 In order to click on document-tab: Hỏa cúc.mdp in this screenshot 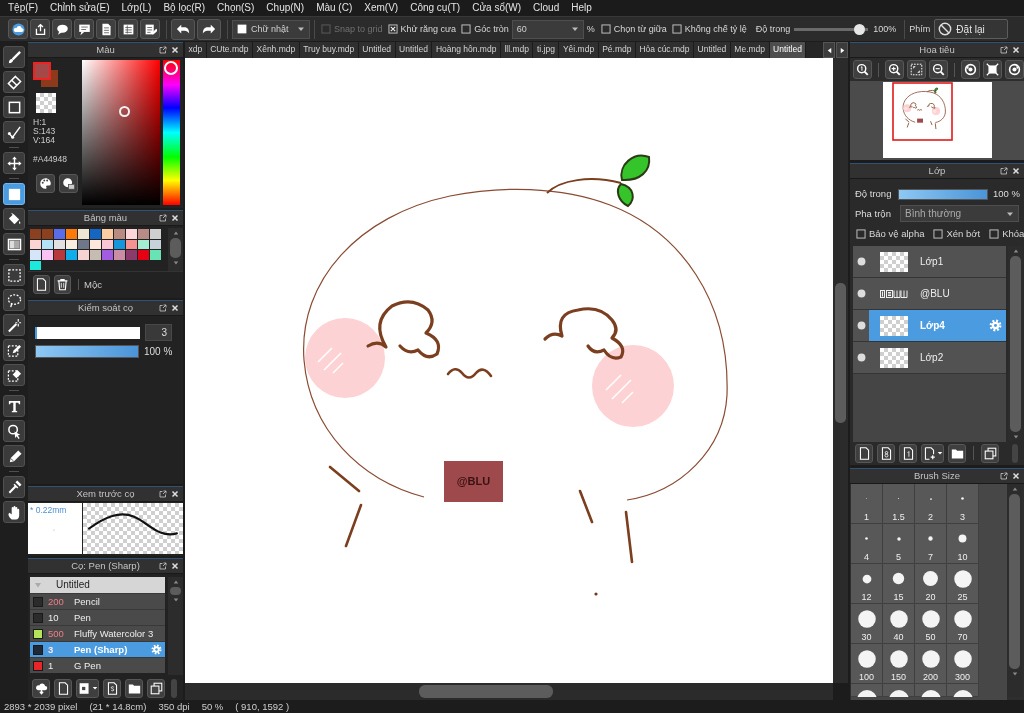, I will do `click(665, 50)`.